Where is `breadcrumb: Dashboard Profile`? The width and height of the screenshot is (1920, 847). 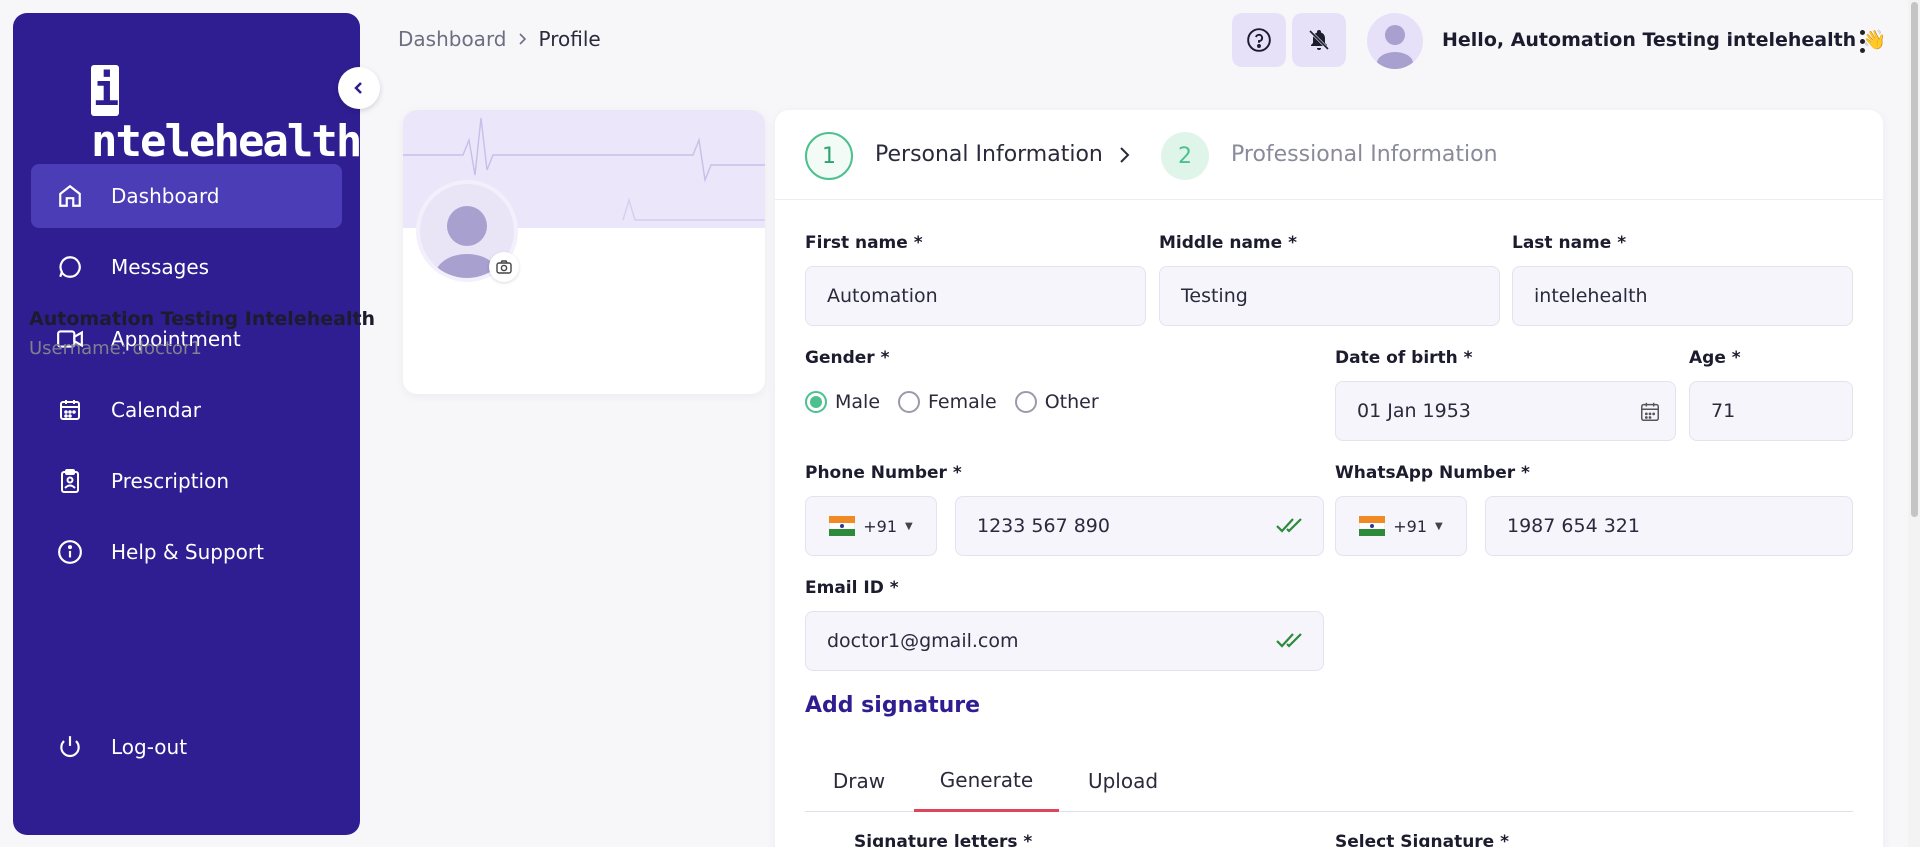
breadcrumb: Dashboard Profile is located at coordinates (499, 39).